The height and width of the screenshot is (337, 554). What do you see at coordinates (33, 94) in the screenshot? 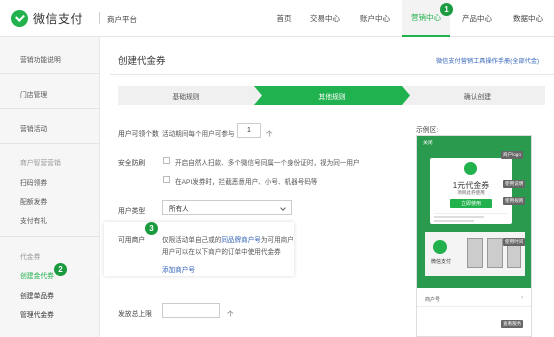
I see `sidebar-item-store-management: 门店管理` at bounding box center [33, 94].